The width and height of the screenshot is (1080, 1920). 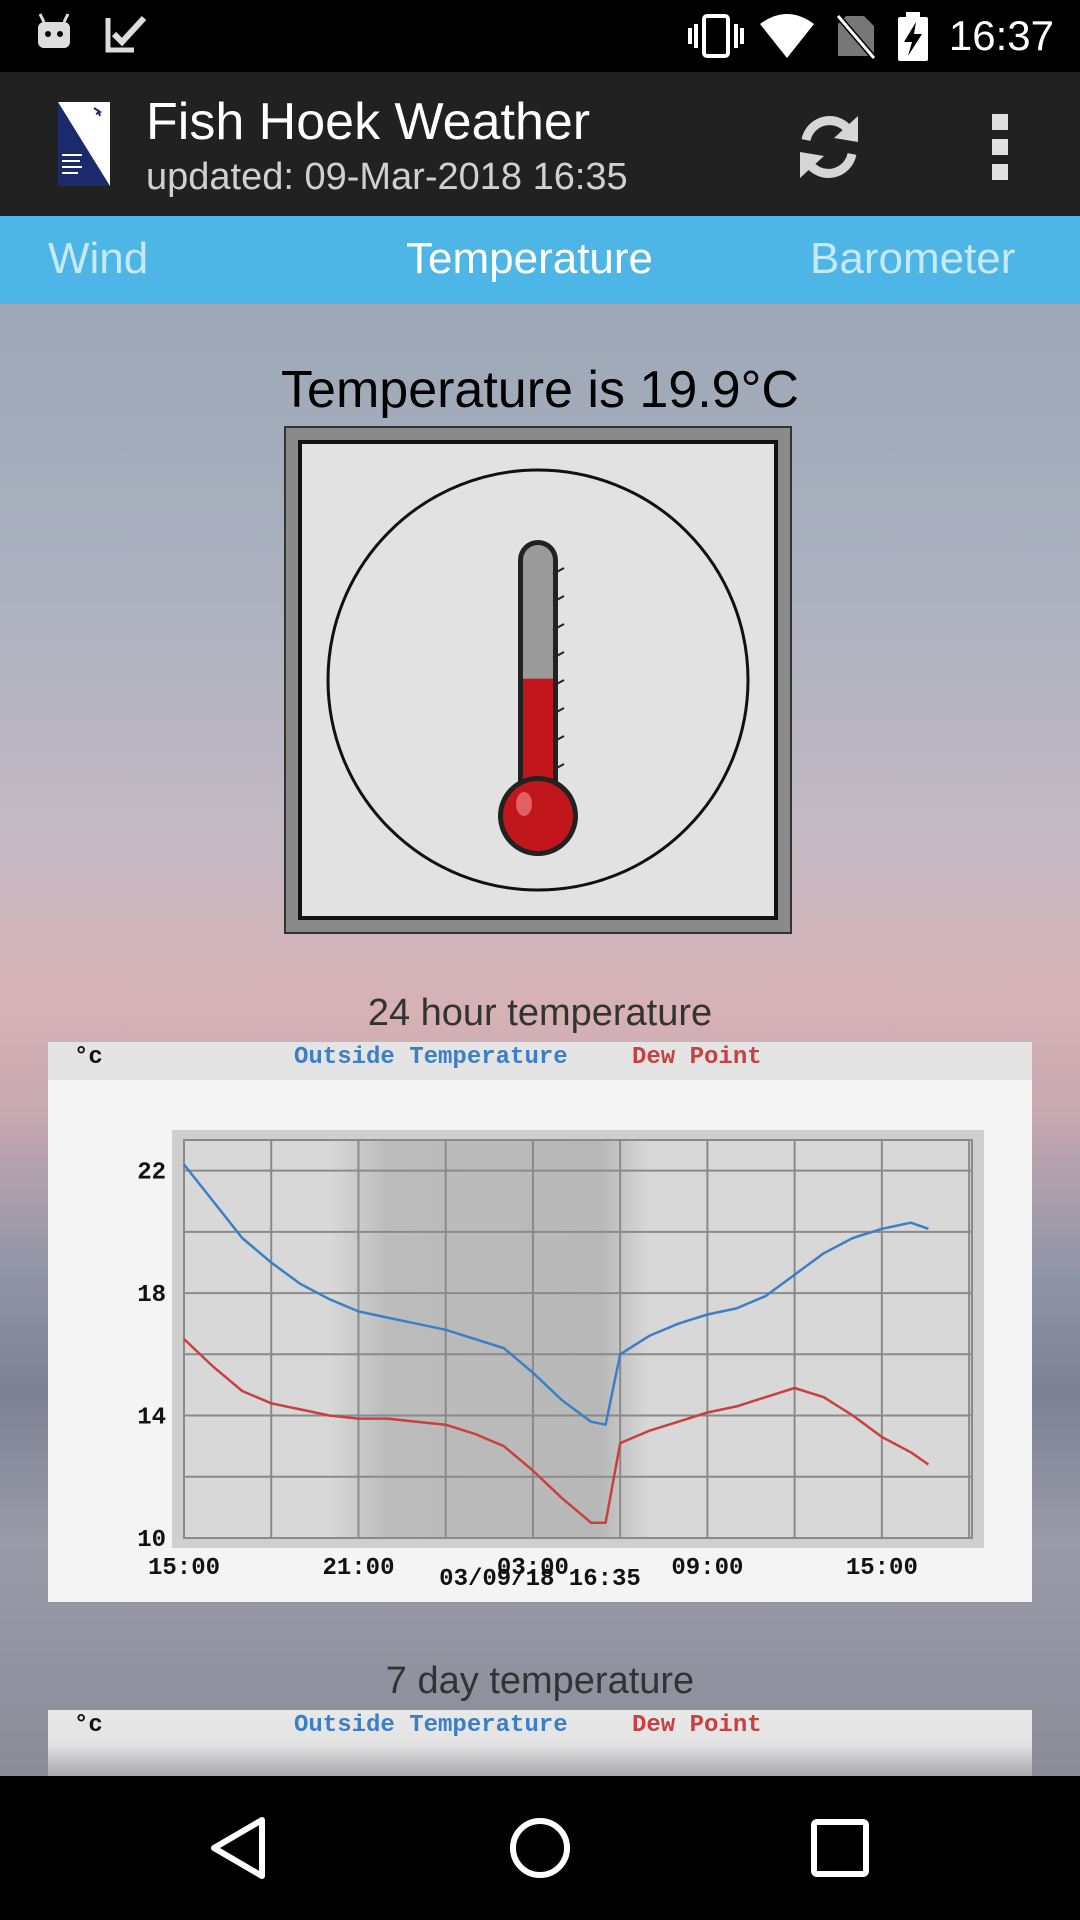 I want to click on legend-dew-point: Dew Point, so click(x=697, y=1057).